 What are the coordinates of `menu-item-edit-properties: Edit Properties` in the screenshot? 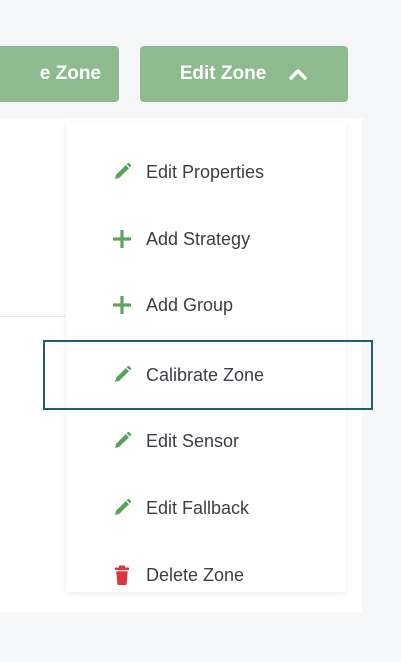 It's located at (206, 172).